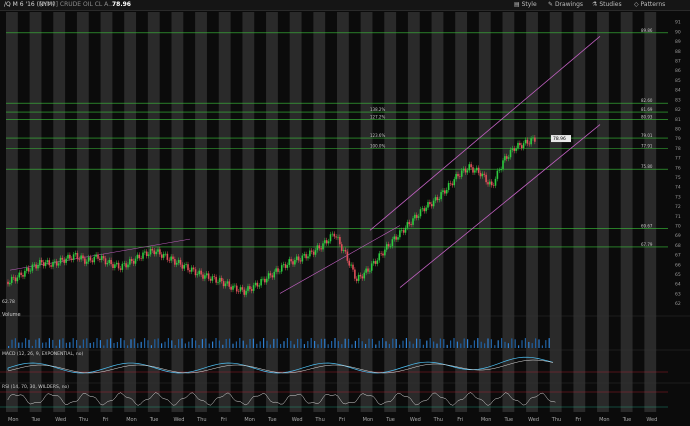  What do you see at coordinates (678, 168) in the screenshot?
I see `price-tick-label: 76` at bounding box center [678, 168].